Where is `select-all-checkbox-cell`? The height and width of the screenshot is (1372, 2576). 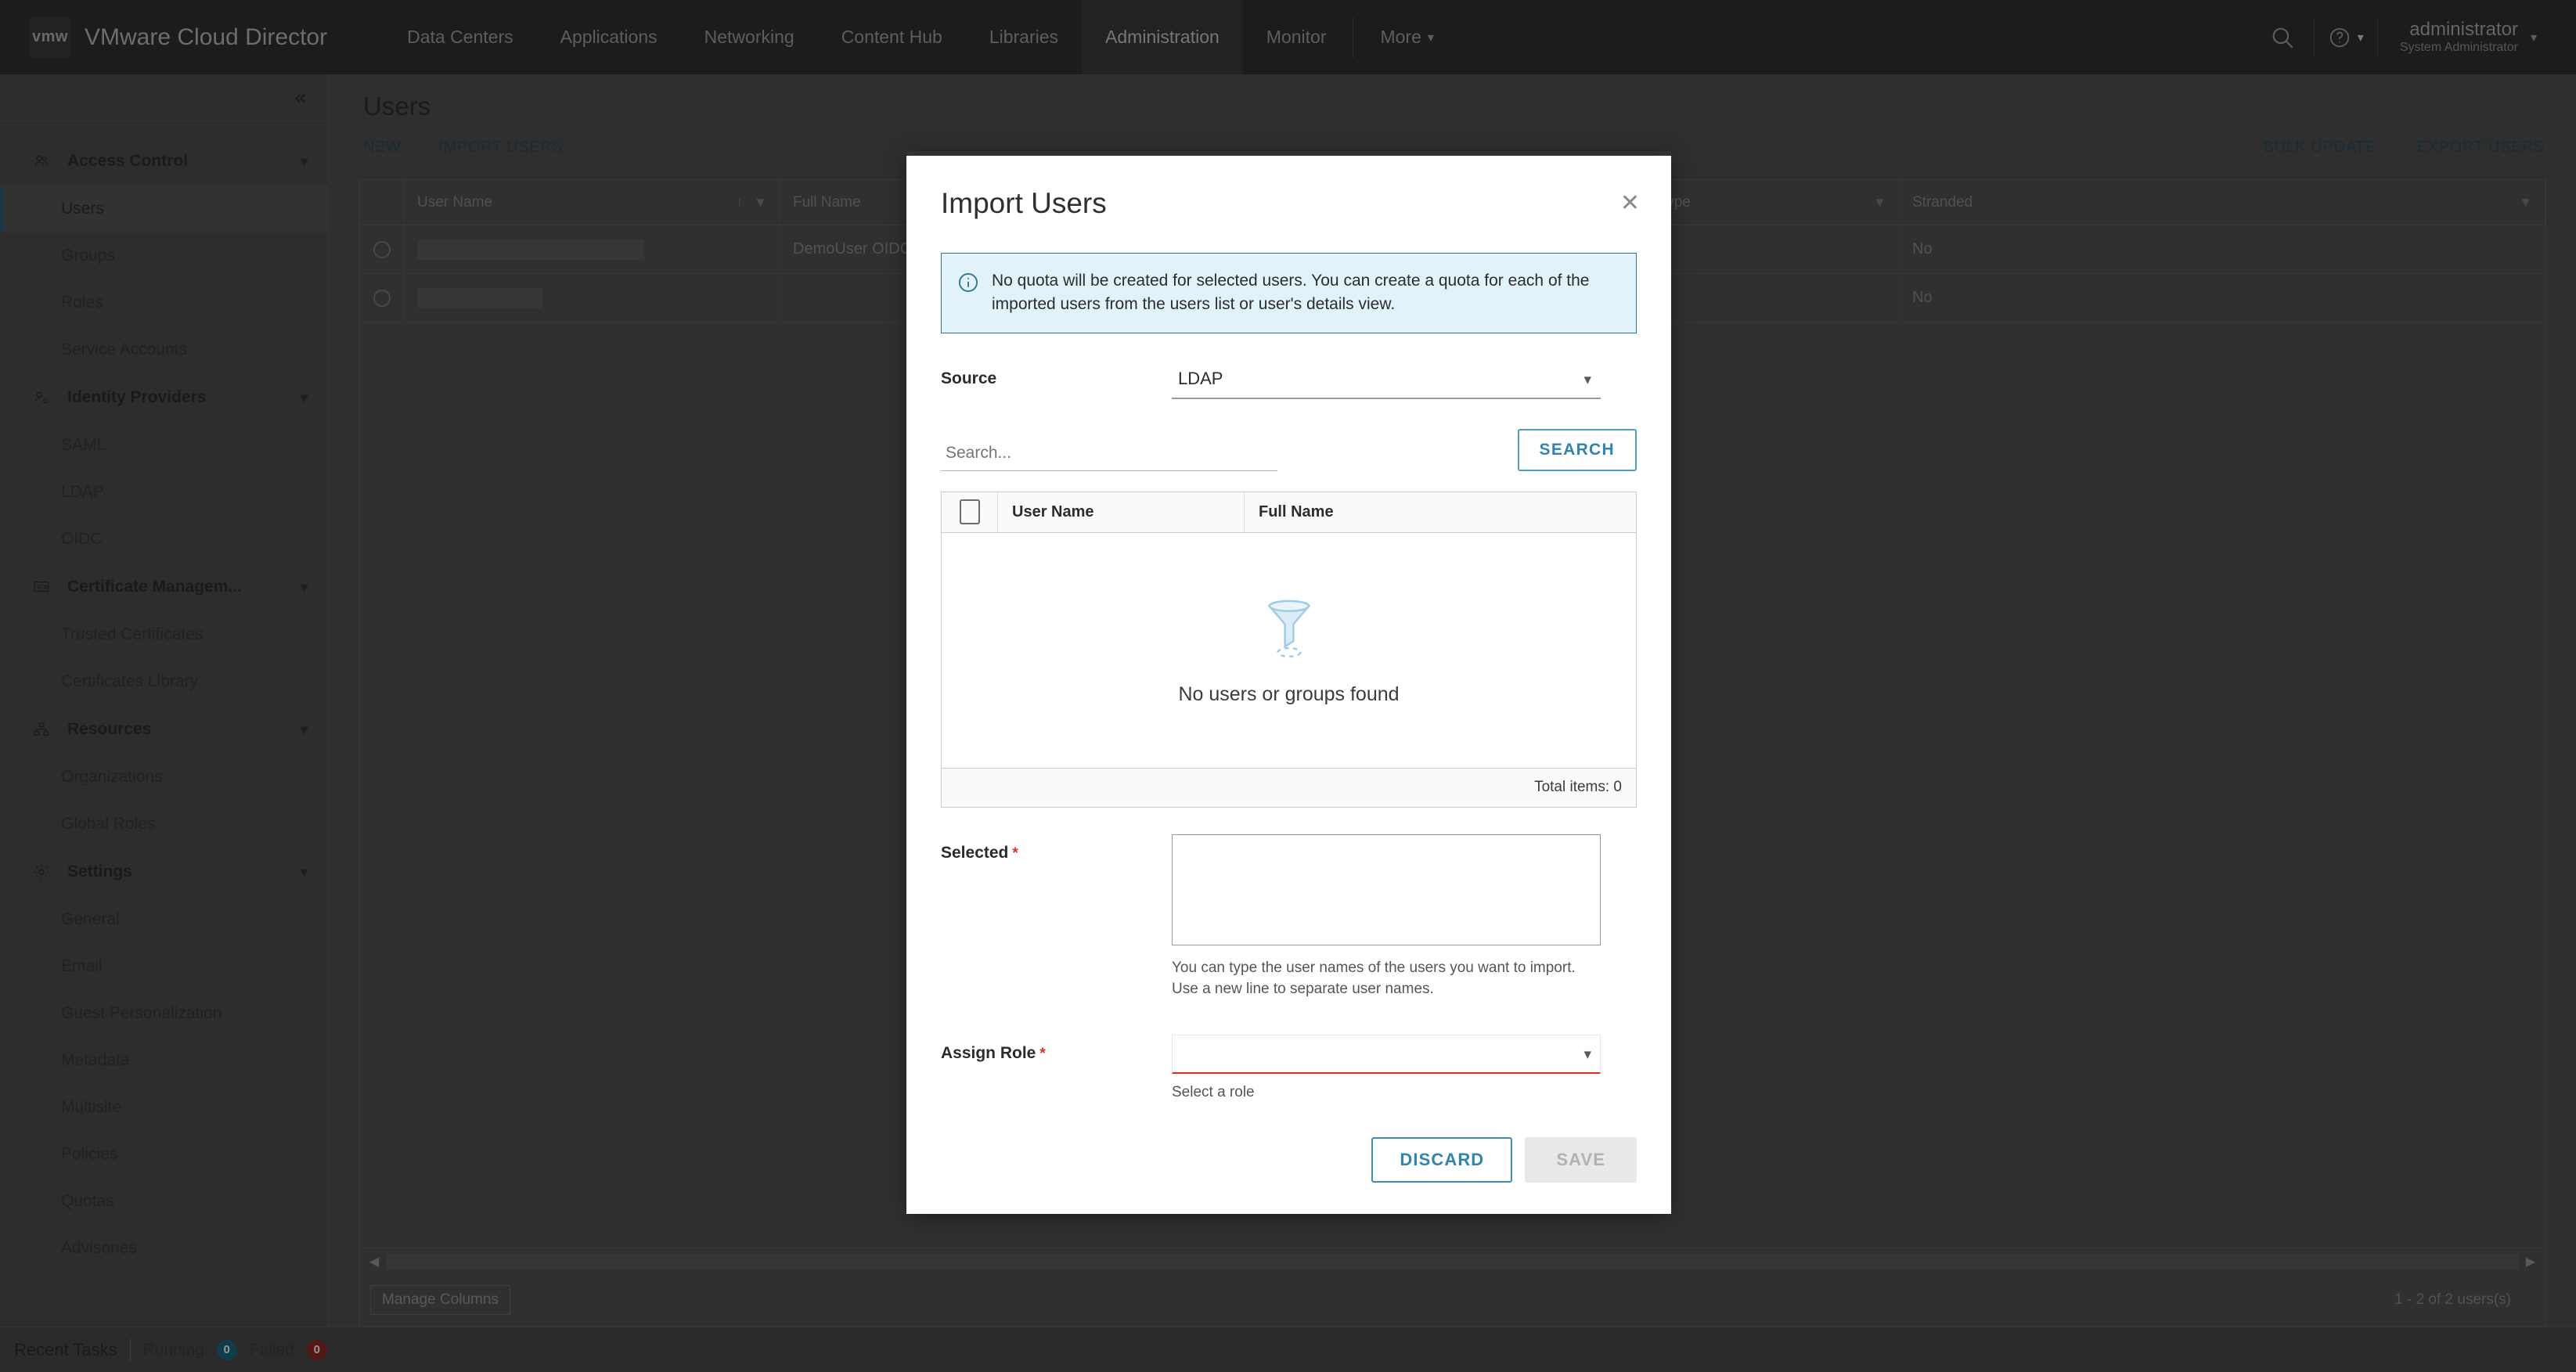
select-all-checkbox-cell is located at coordinates (970, 512).